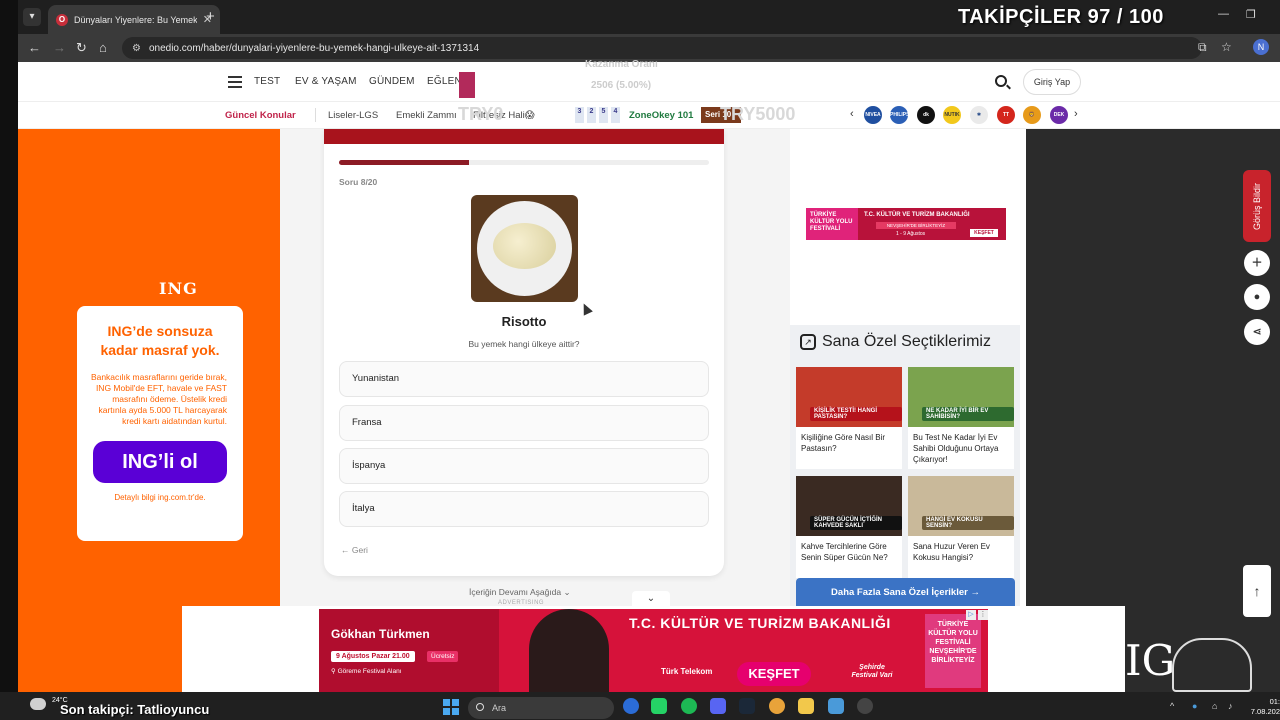 The height and width of the screenshot is (720, 1280). Describe the element at coordinates (326, 81) in the screenshot. I see `nav-ev-yasam: EV & YAŞAM` at that location.